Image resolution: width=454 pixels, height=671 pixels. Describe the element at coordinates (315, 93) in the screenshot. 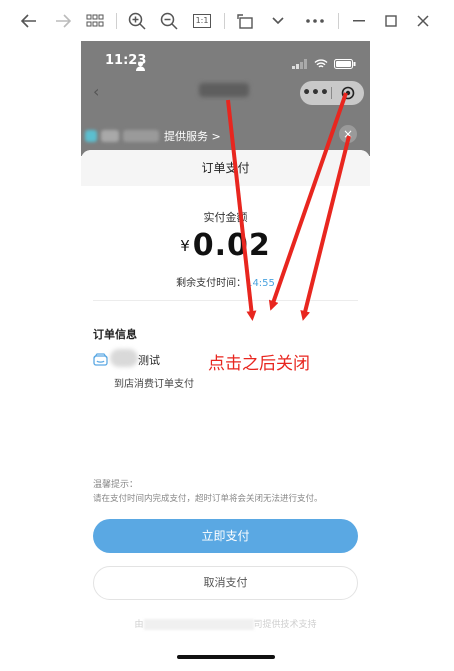

I see `capsule-more-button: •••` at that location.